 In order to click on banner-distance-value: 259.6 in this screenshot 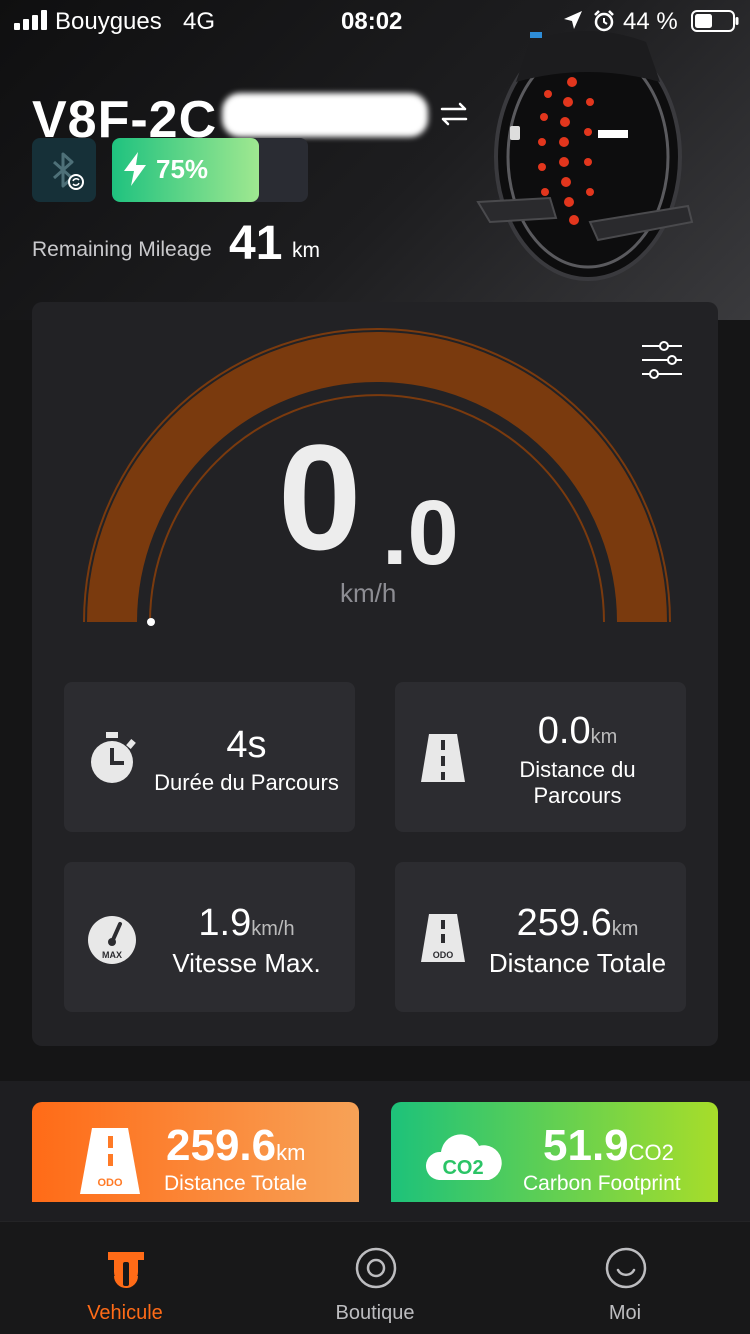, I will do `click(221, 1145)`.